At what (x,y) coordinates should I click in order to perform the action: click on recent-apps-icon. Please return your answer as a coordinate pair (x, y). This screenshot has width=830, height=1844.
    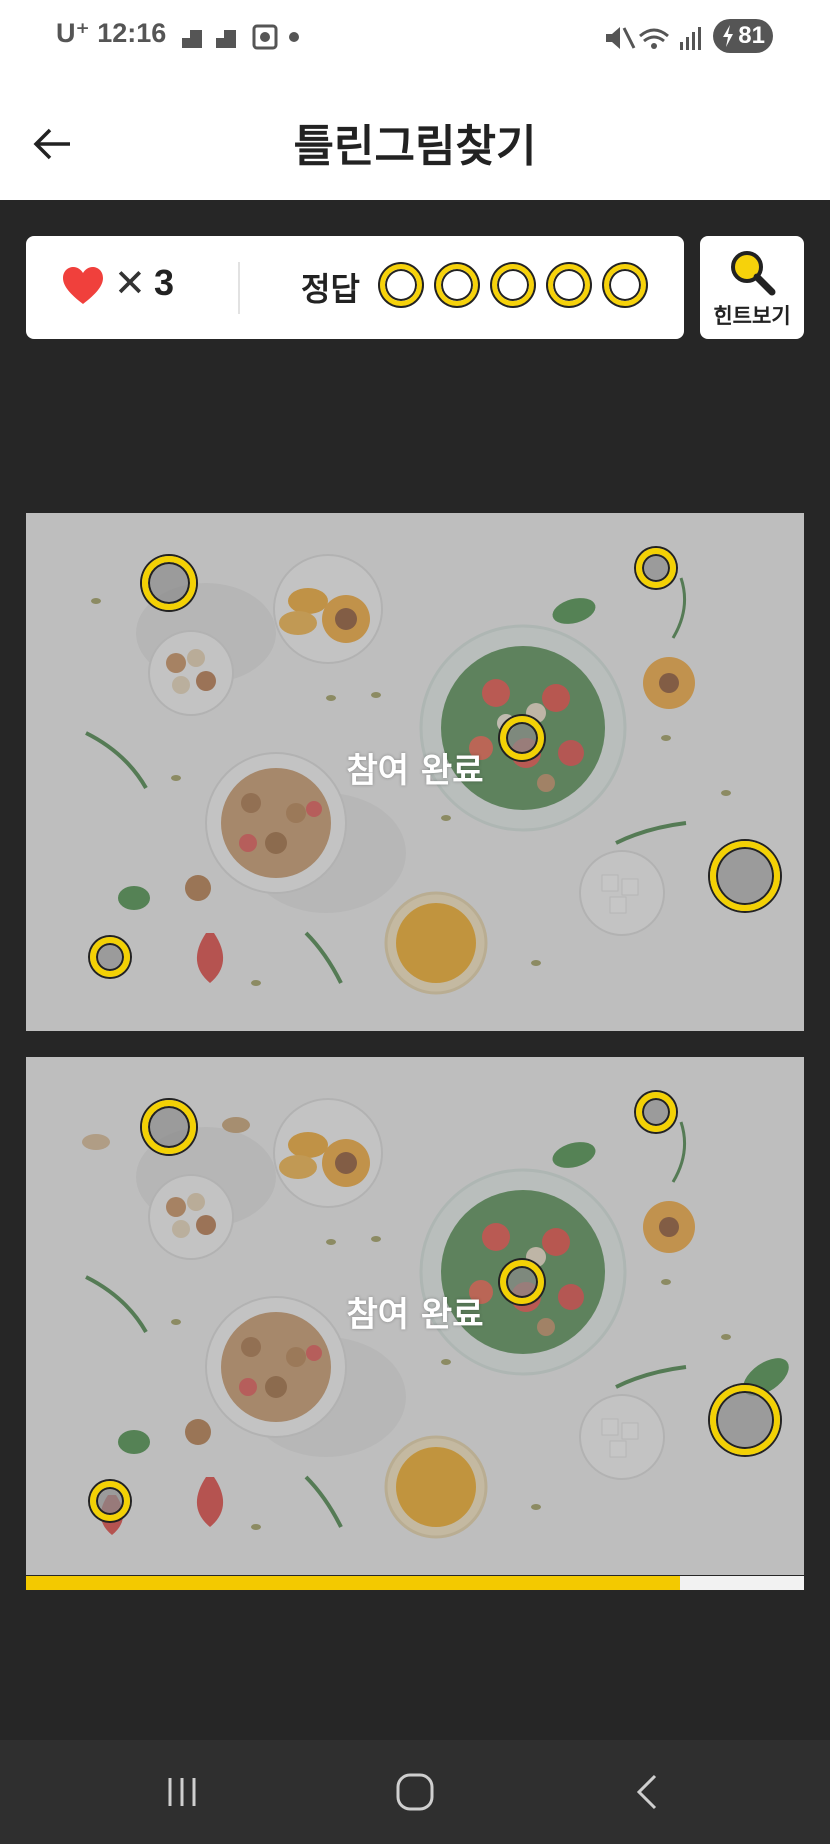
    Looking at the image, I should click on (182, 1792).